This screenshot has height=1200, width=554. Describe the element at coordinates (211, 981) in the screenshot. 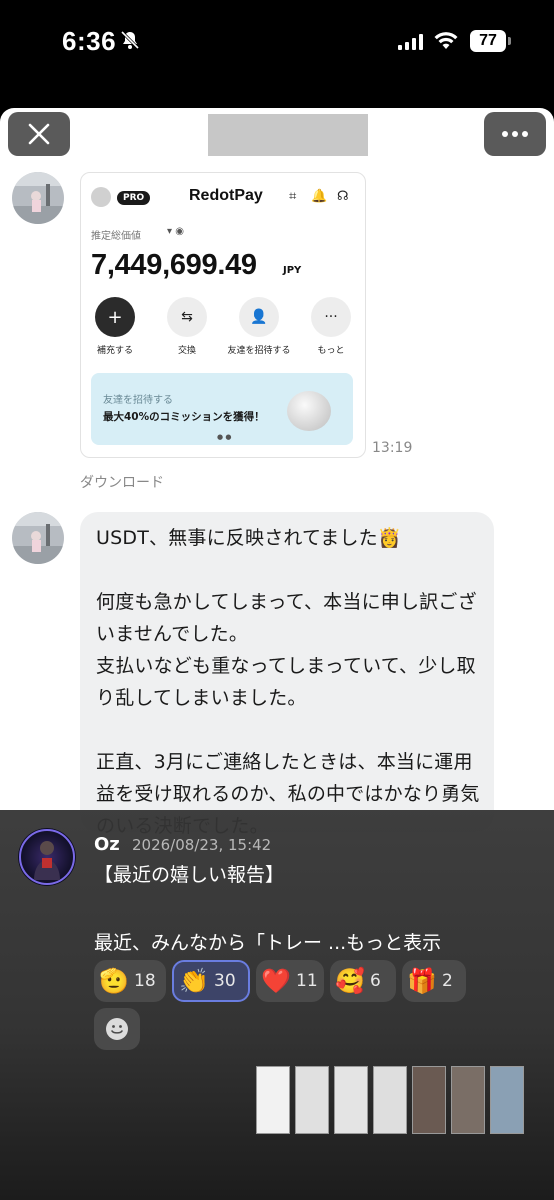

I see `reaction-clap: 👏 30` at that location.